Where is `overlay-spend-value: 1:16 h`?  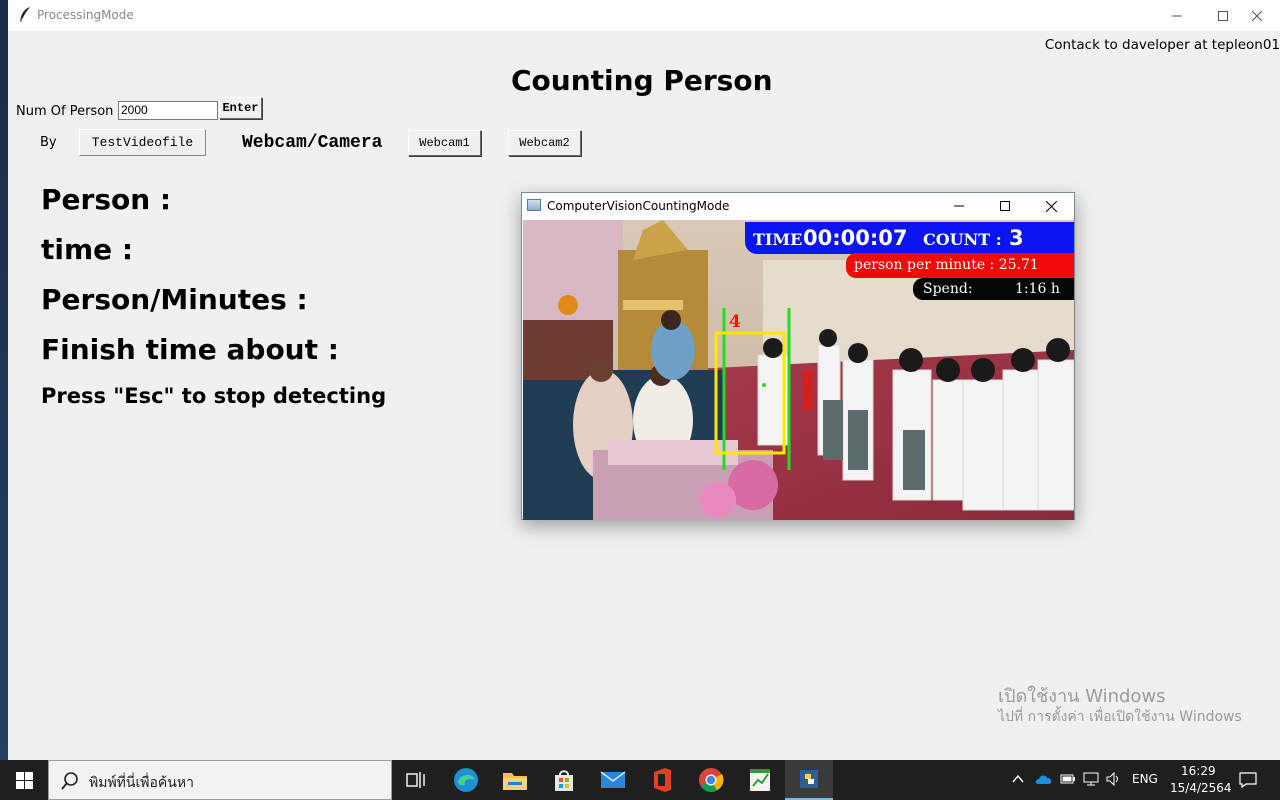 overlay-spend-value: 1:16 h is located at coordinates (1037, 289).